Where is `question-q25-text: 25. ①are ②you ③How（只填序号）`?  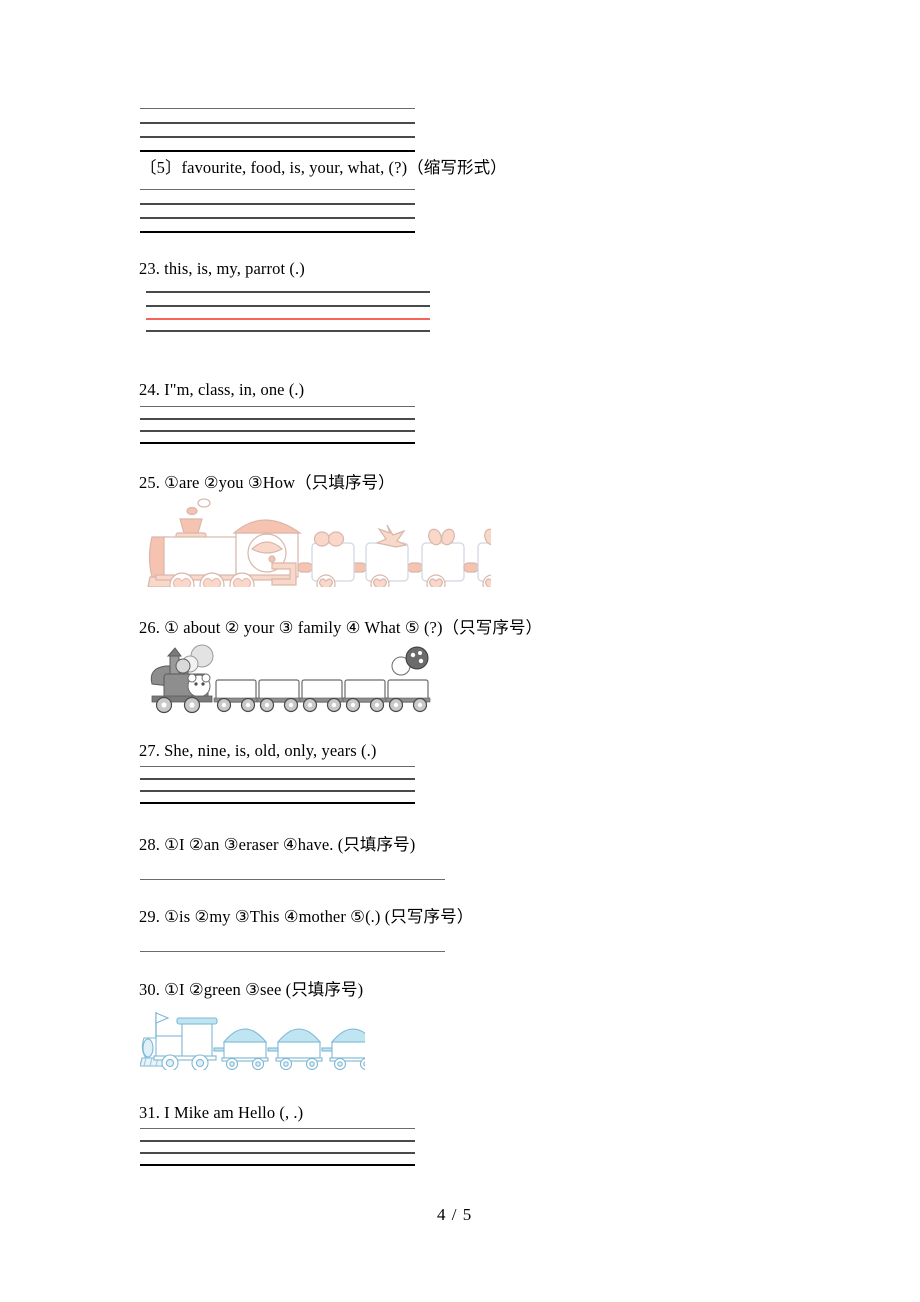
question-q25-text: 25. ①are ②you ③How（只填序号） is located at coordinates (267, 482).